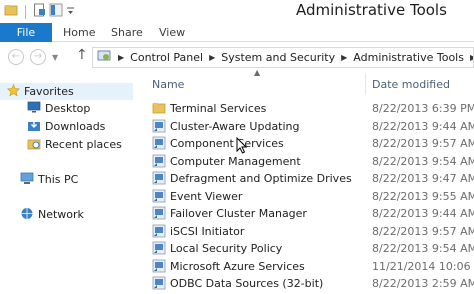  I want to click on list-item: Local Security Policy 8/22/2013 9:54 AM, so click(306, 248).